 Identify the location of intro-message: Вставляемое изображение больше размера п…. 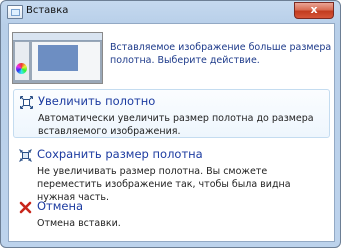
(221, 54).